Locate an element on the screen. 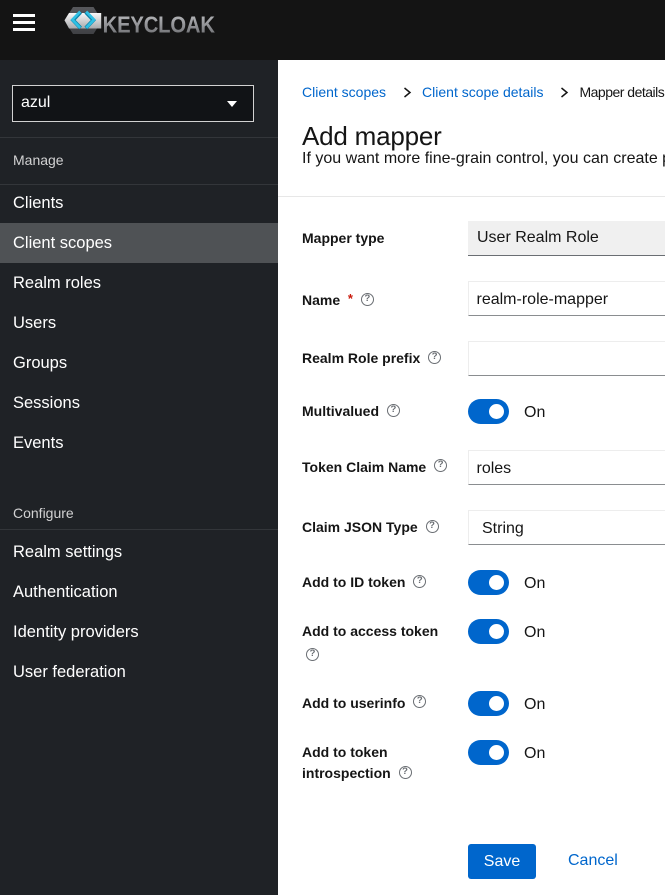  svg-text: KEYCLOAK is located at coordinates (159, 24).